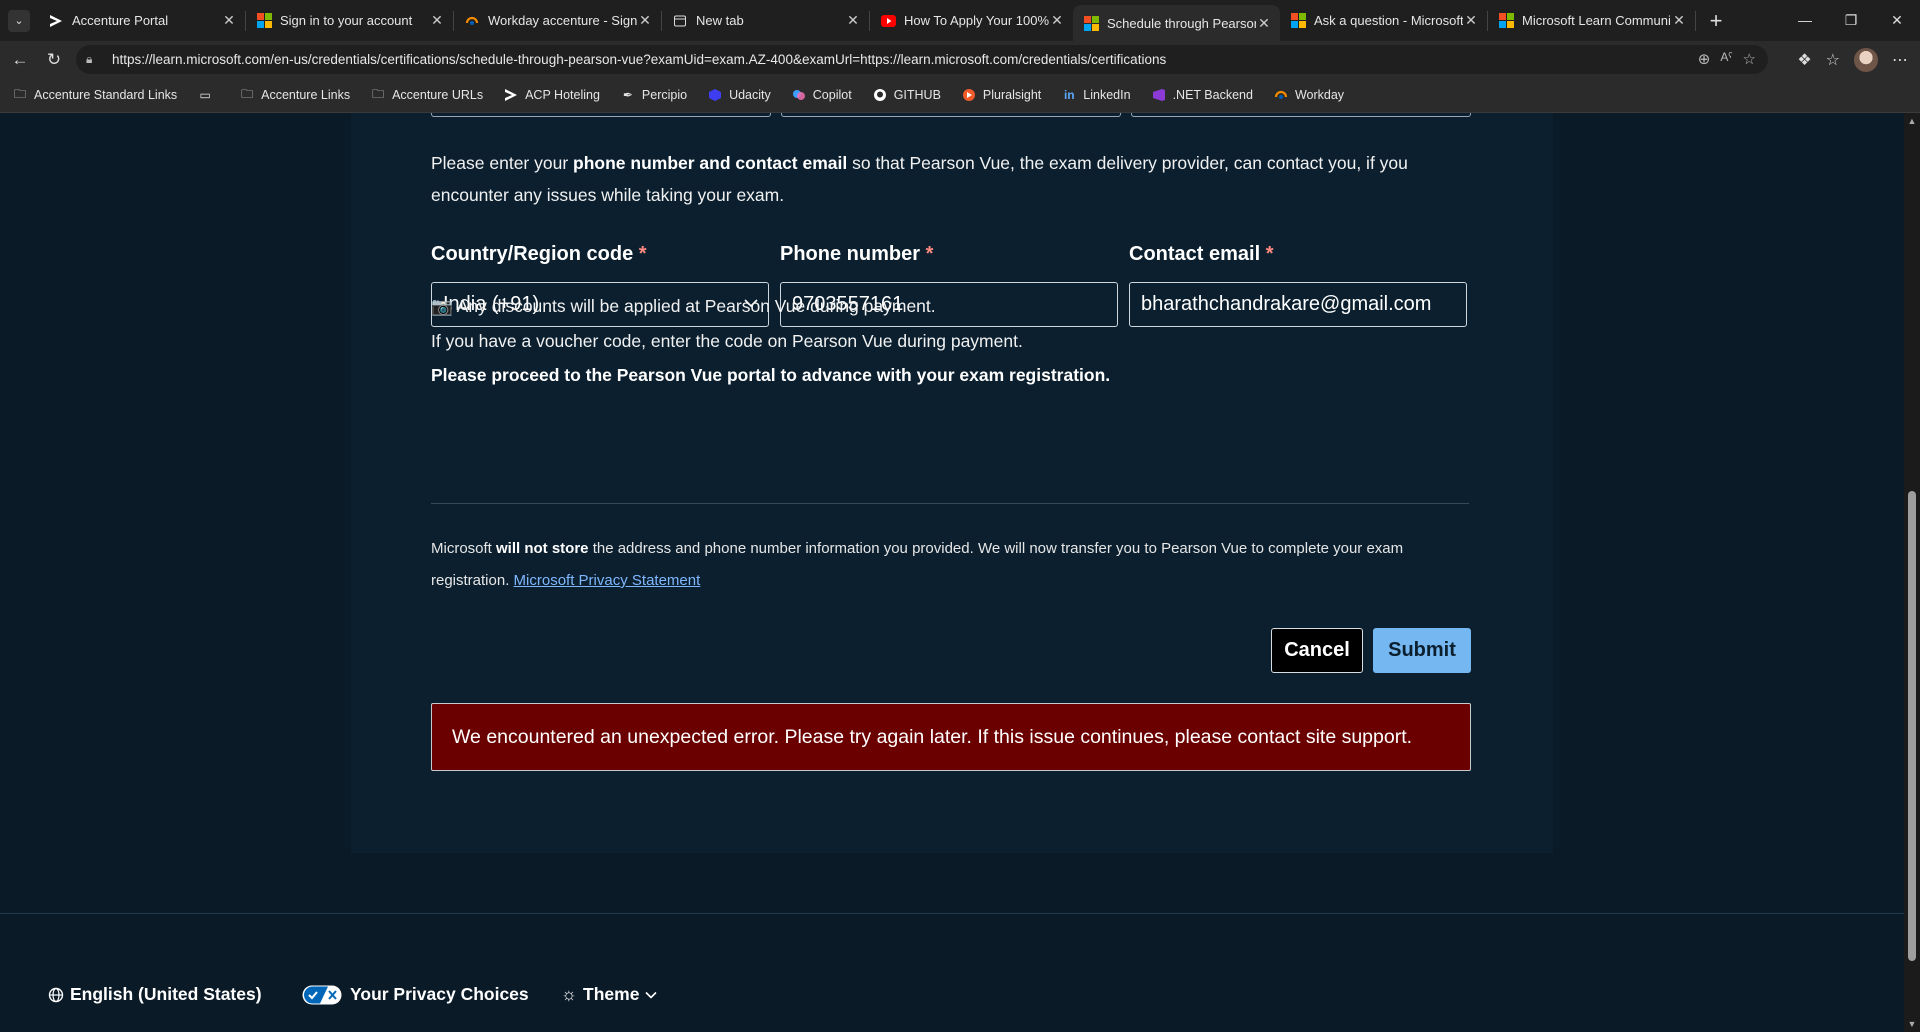 Image resolution: width=1920 pixels, height=1032 pixels. What do you see at coordinates (888, 21) in the screenshot?
I see `youtube-logo-icon` at bounding box center [888, 21].